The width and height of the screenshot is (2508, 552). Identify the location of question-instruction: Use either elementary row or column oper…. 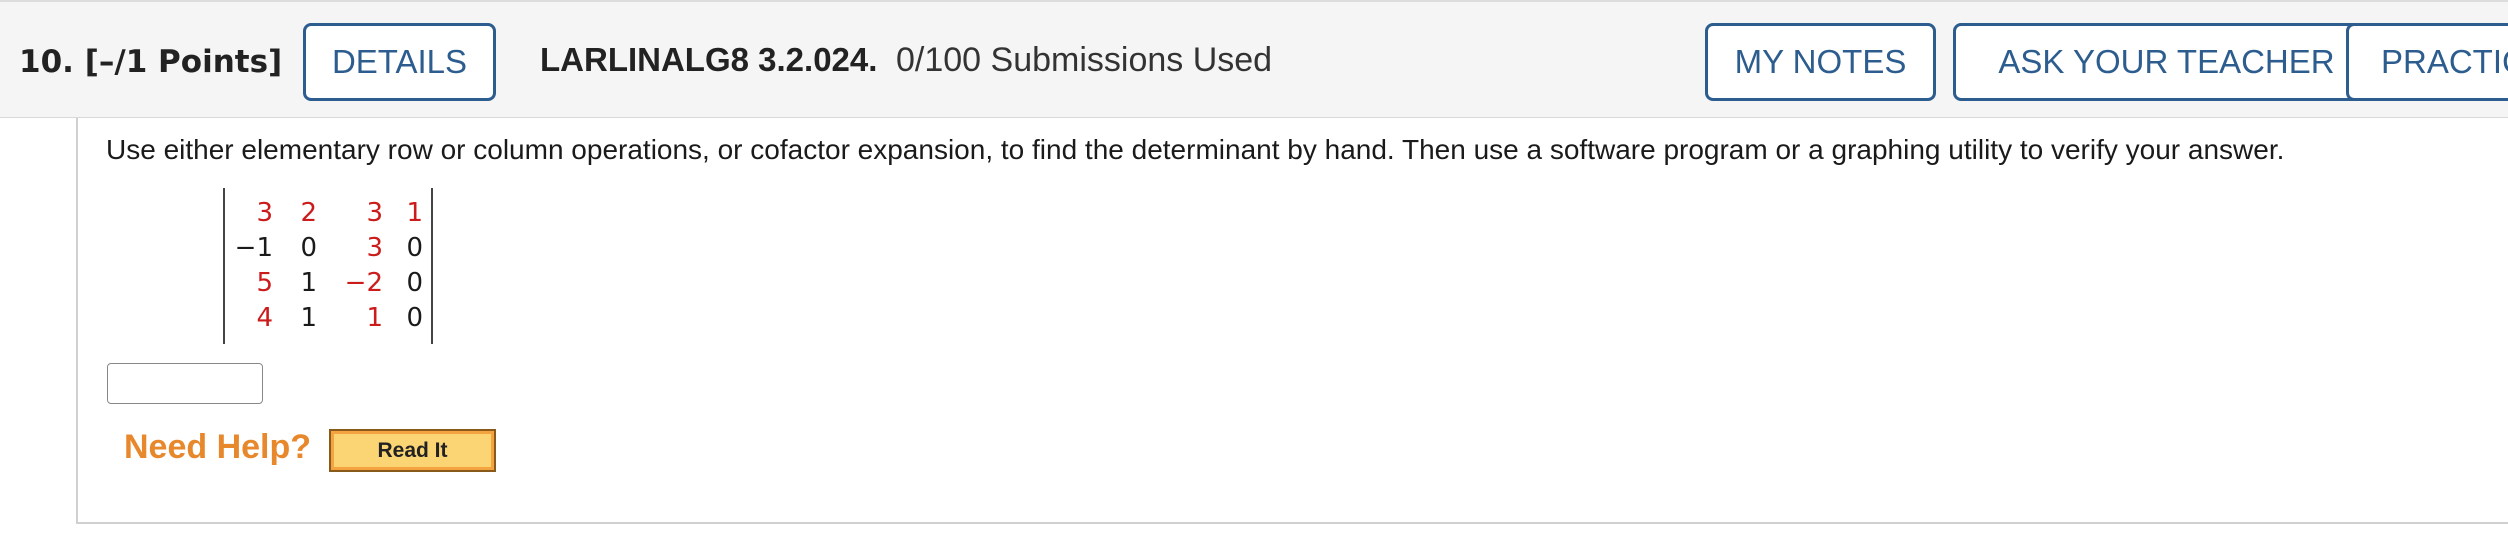
(1195, 149).